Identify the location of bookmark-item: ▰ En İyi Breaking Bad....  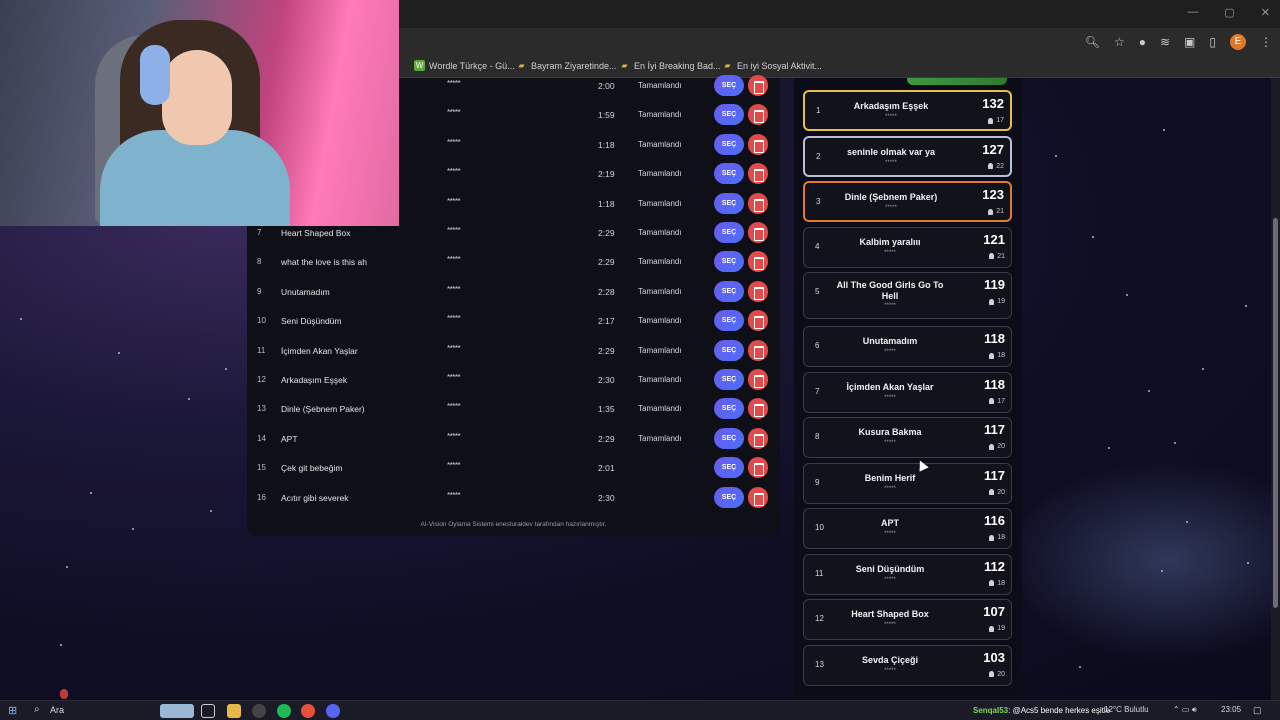
(669, 65).